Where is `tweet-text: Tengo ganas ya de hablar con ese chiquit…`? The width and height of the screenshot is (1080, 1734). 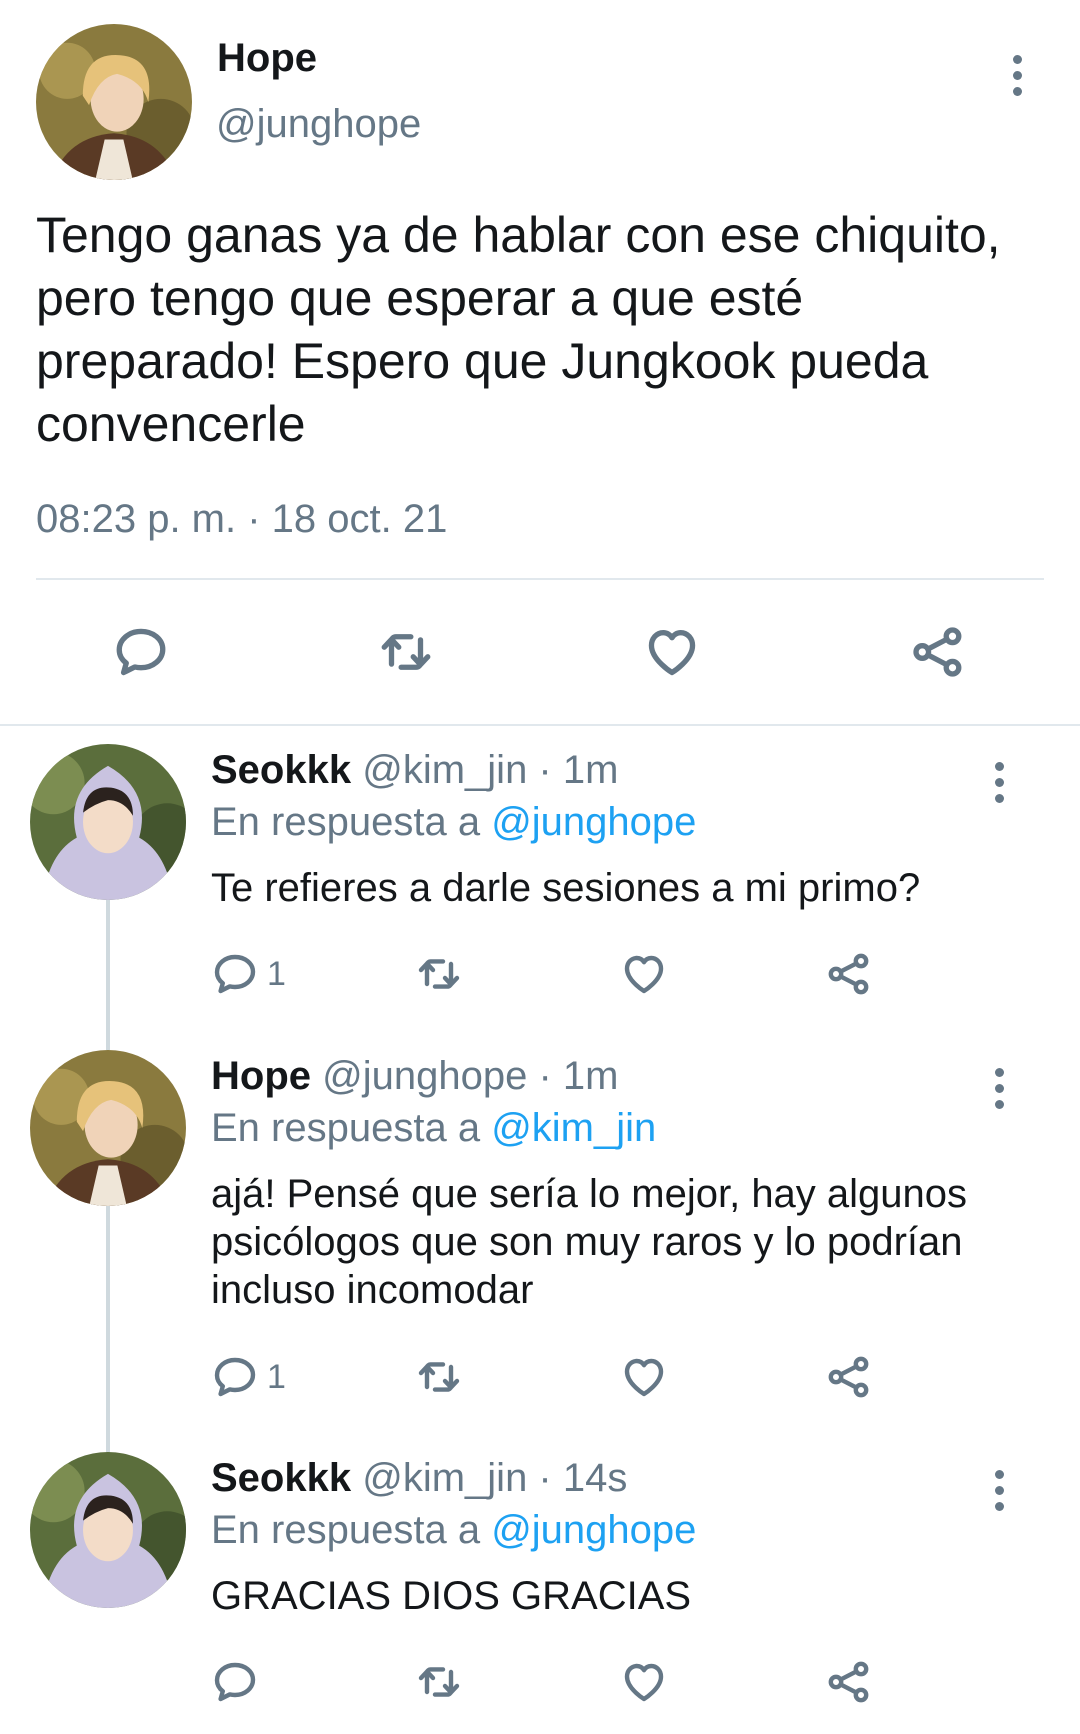
tweet-text: Tengo ganas ya de hablar con ese chiquit… is located at coordinates (518, 329).